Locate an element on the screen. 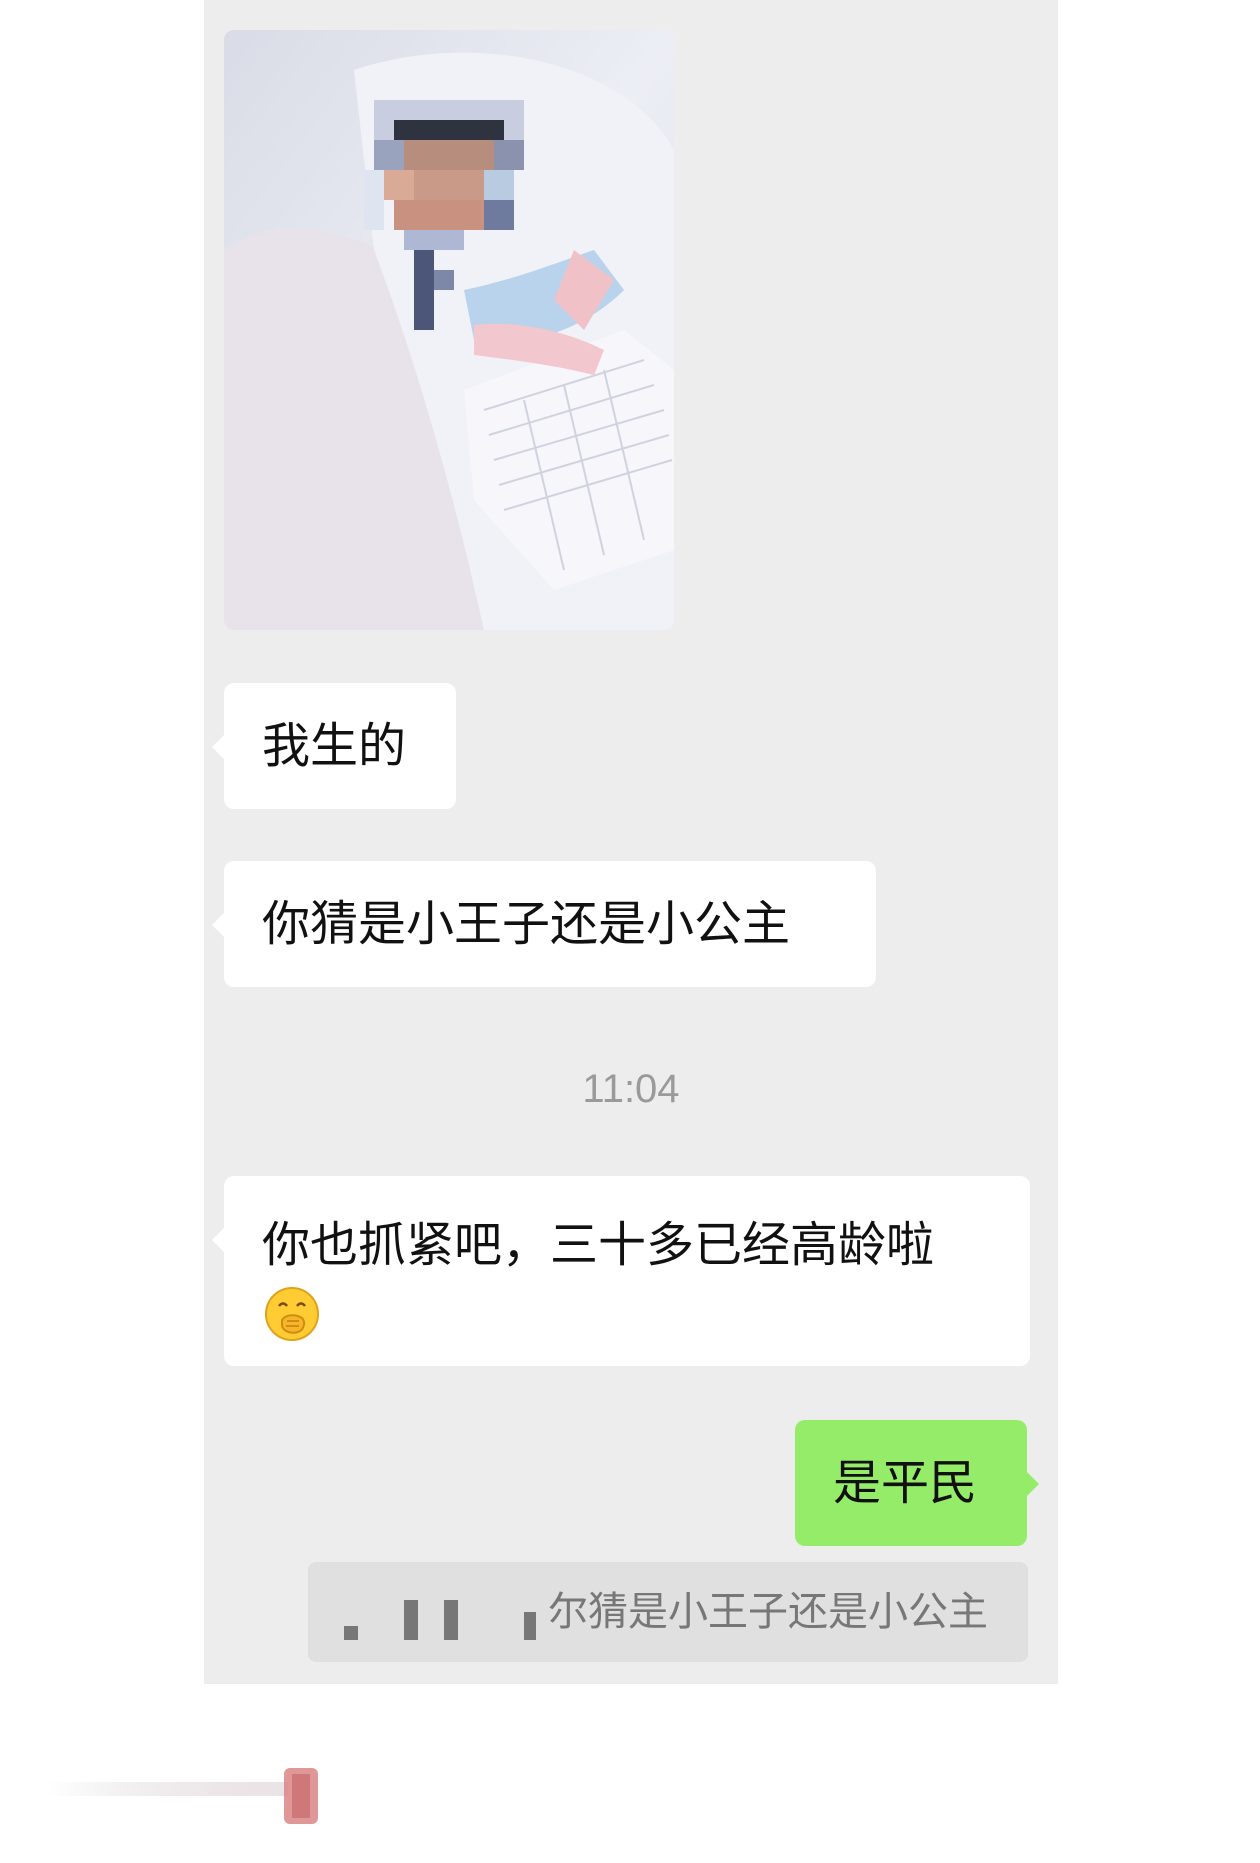 The height and width of the screenshot is (1863, 1260). watermark-blur is located at coordinates (183, 1796).